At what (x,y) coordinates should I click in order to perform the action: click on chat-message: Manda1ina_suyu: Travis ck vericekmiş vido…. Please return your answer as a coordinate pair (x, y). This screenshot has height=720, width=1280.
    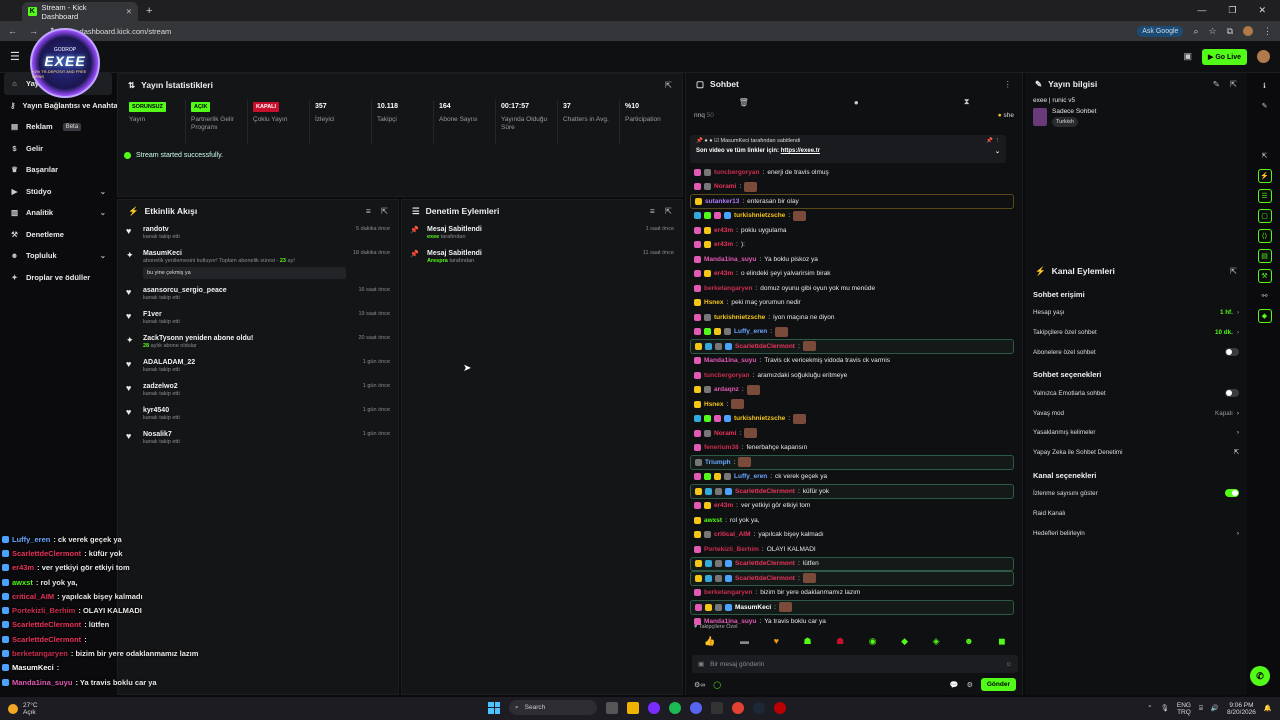
    Looking at the image, I should click on (852, 361).